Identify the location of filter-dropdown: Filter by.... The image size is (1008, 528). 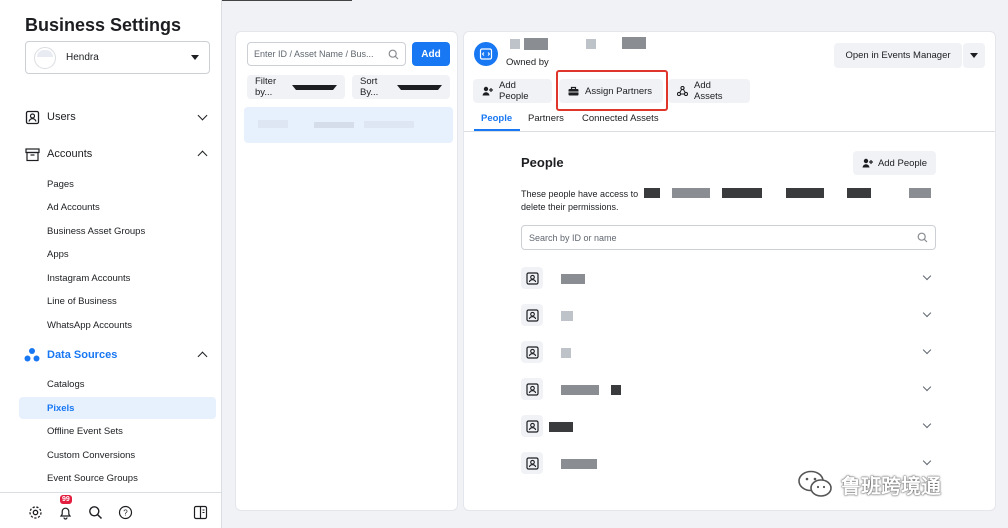
(296, 87).